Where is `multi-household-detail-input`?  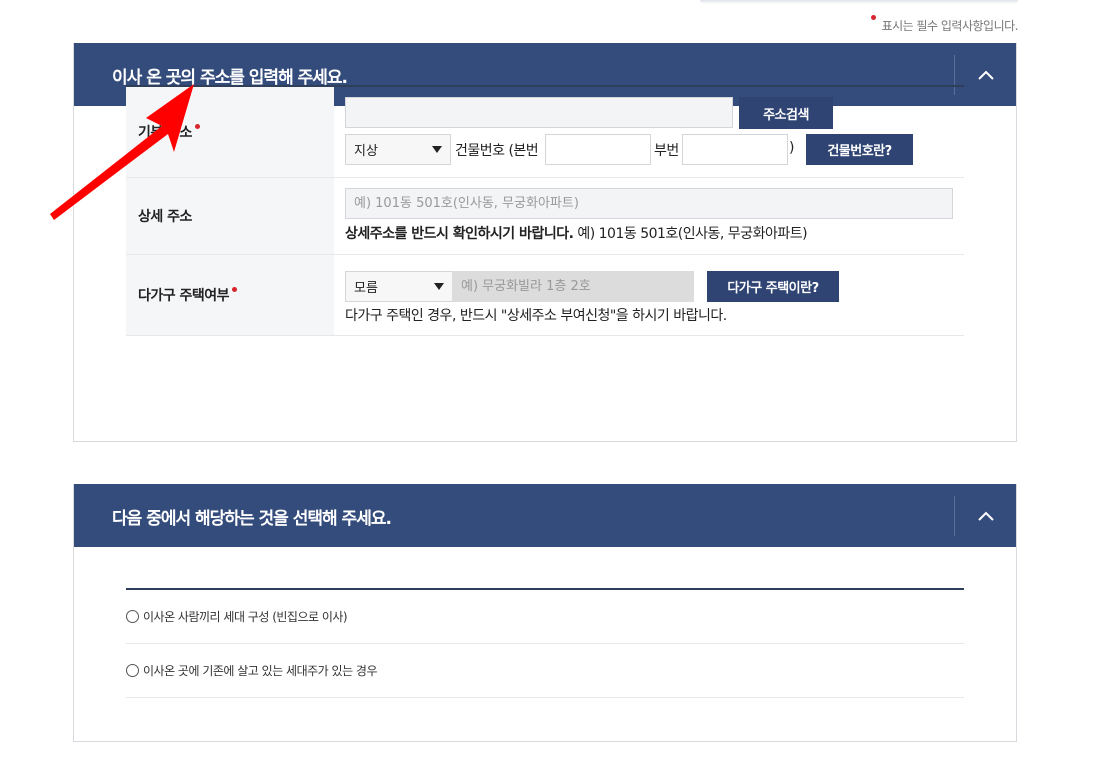
multi-household-detail-input is located at coordinates (573, 286).